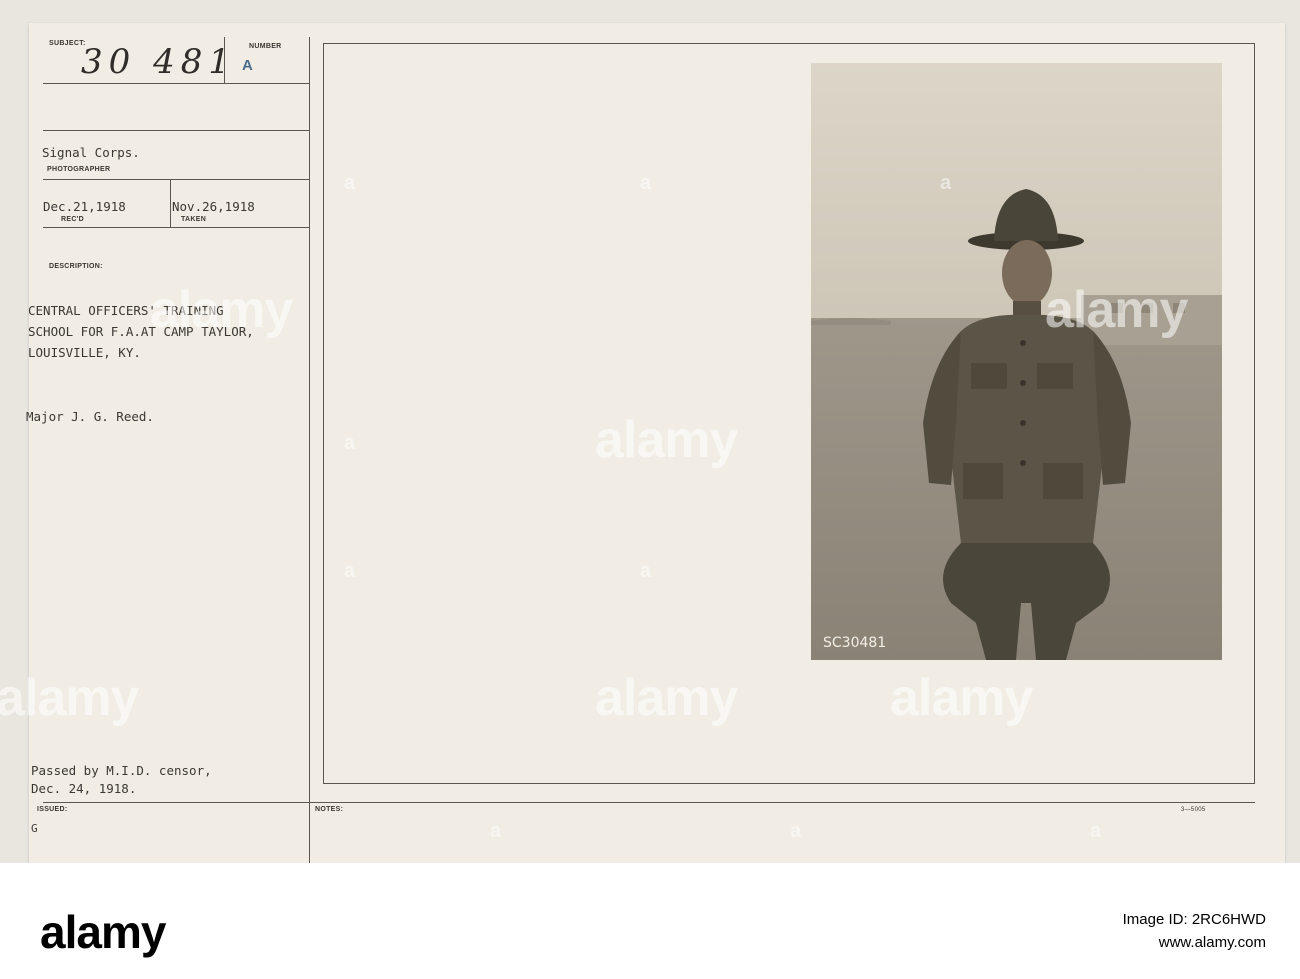 The height and width of the screenshot is (979, 1300). I want to click on rule-issued, so click(649, 802).